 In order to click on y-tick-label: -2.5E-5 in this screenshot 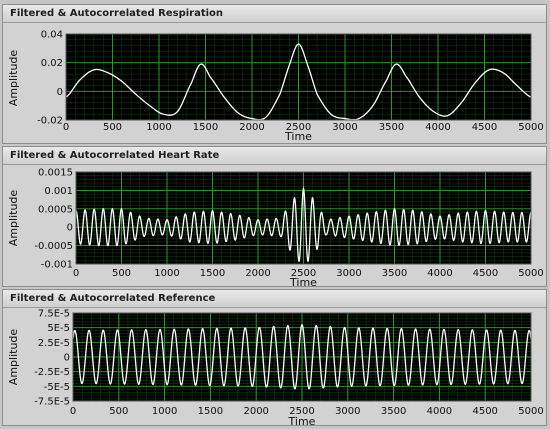, I will do `click(52, 372)`.